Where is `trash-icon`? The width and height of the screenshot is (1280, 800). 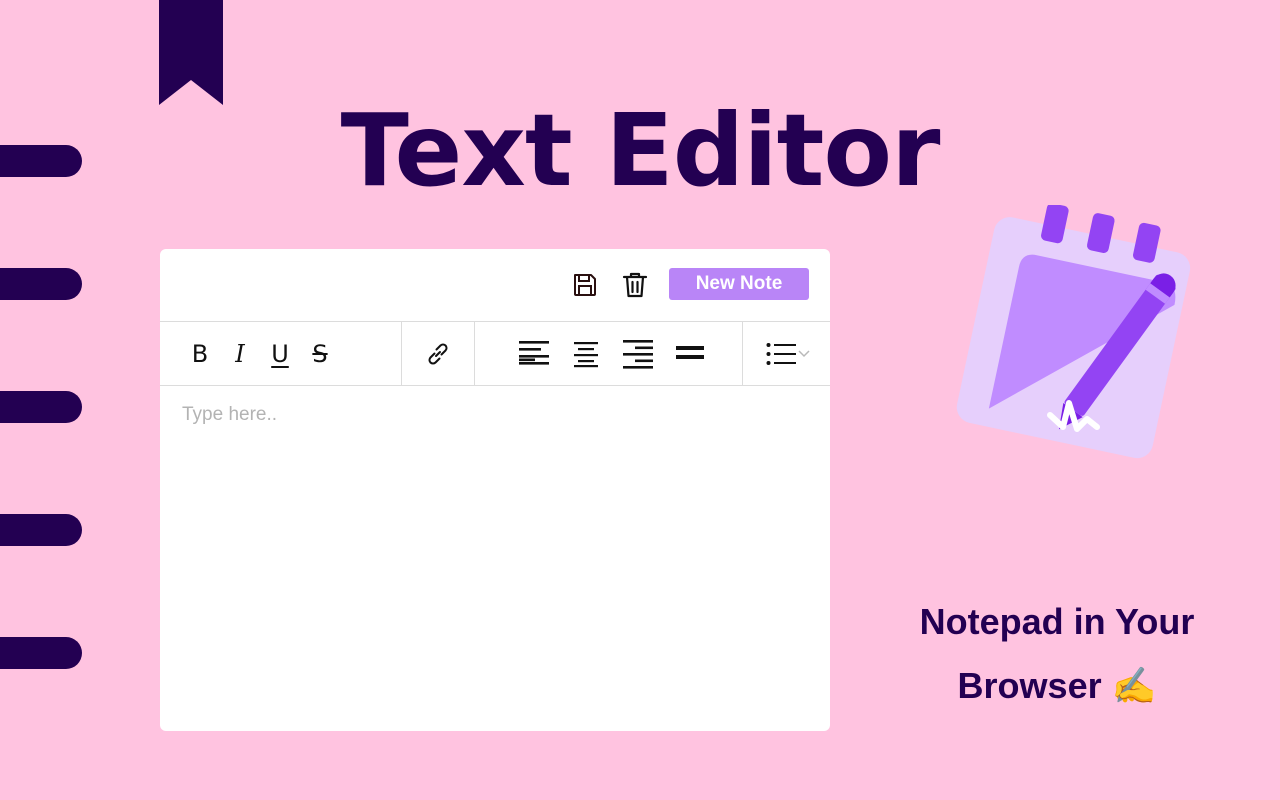
trash-icon is located at coordinates (635, 285).